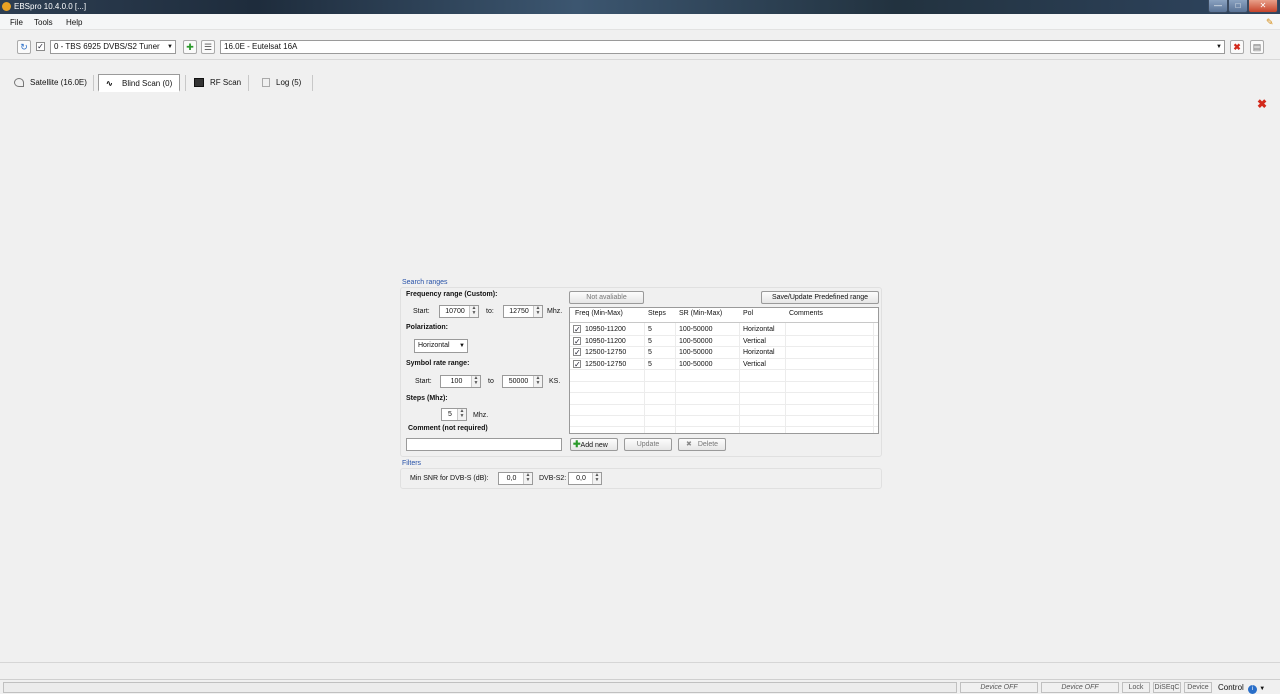 The image size is (1280, 694). What do you see at coordinates (511, 478) in the screenshot?
I see `min-snr-value: 0,0` at bounding box center [511, 478].